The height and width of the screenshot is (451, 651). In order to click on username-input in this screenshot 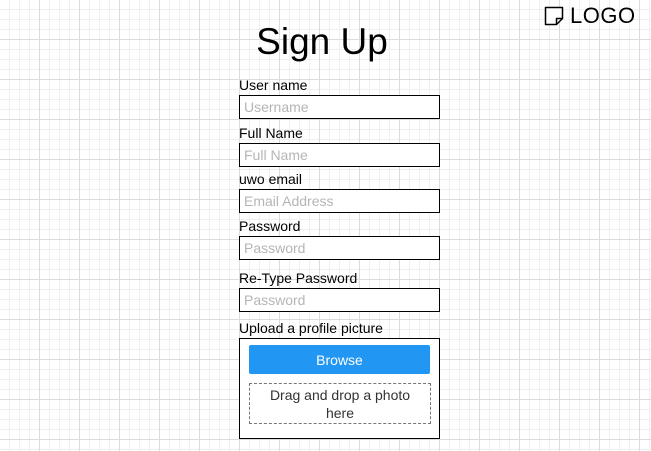, I will do `click(339, 107)`.